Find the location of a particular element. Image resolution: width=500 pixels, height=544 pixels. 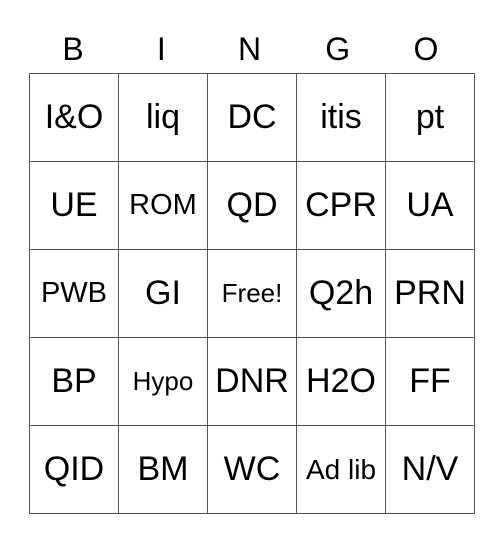

bingo-cell: BP is located at coordinates (74, 381).